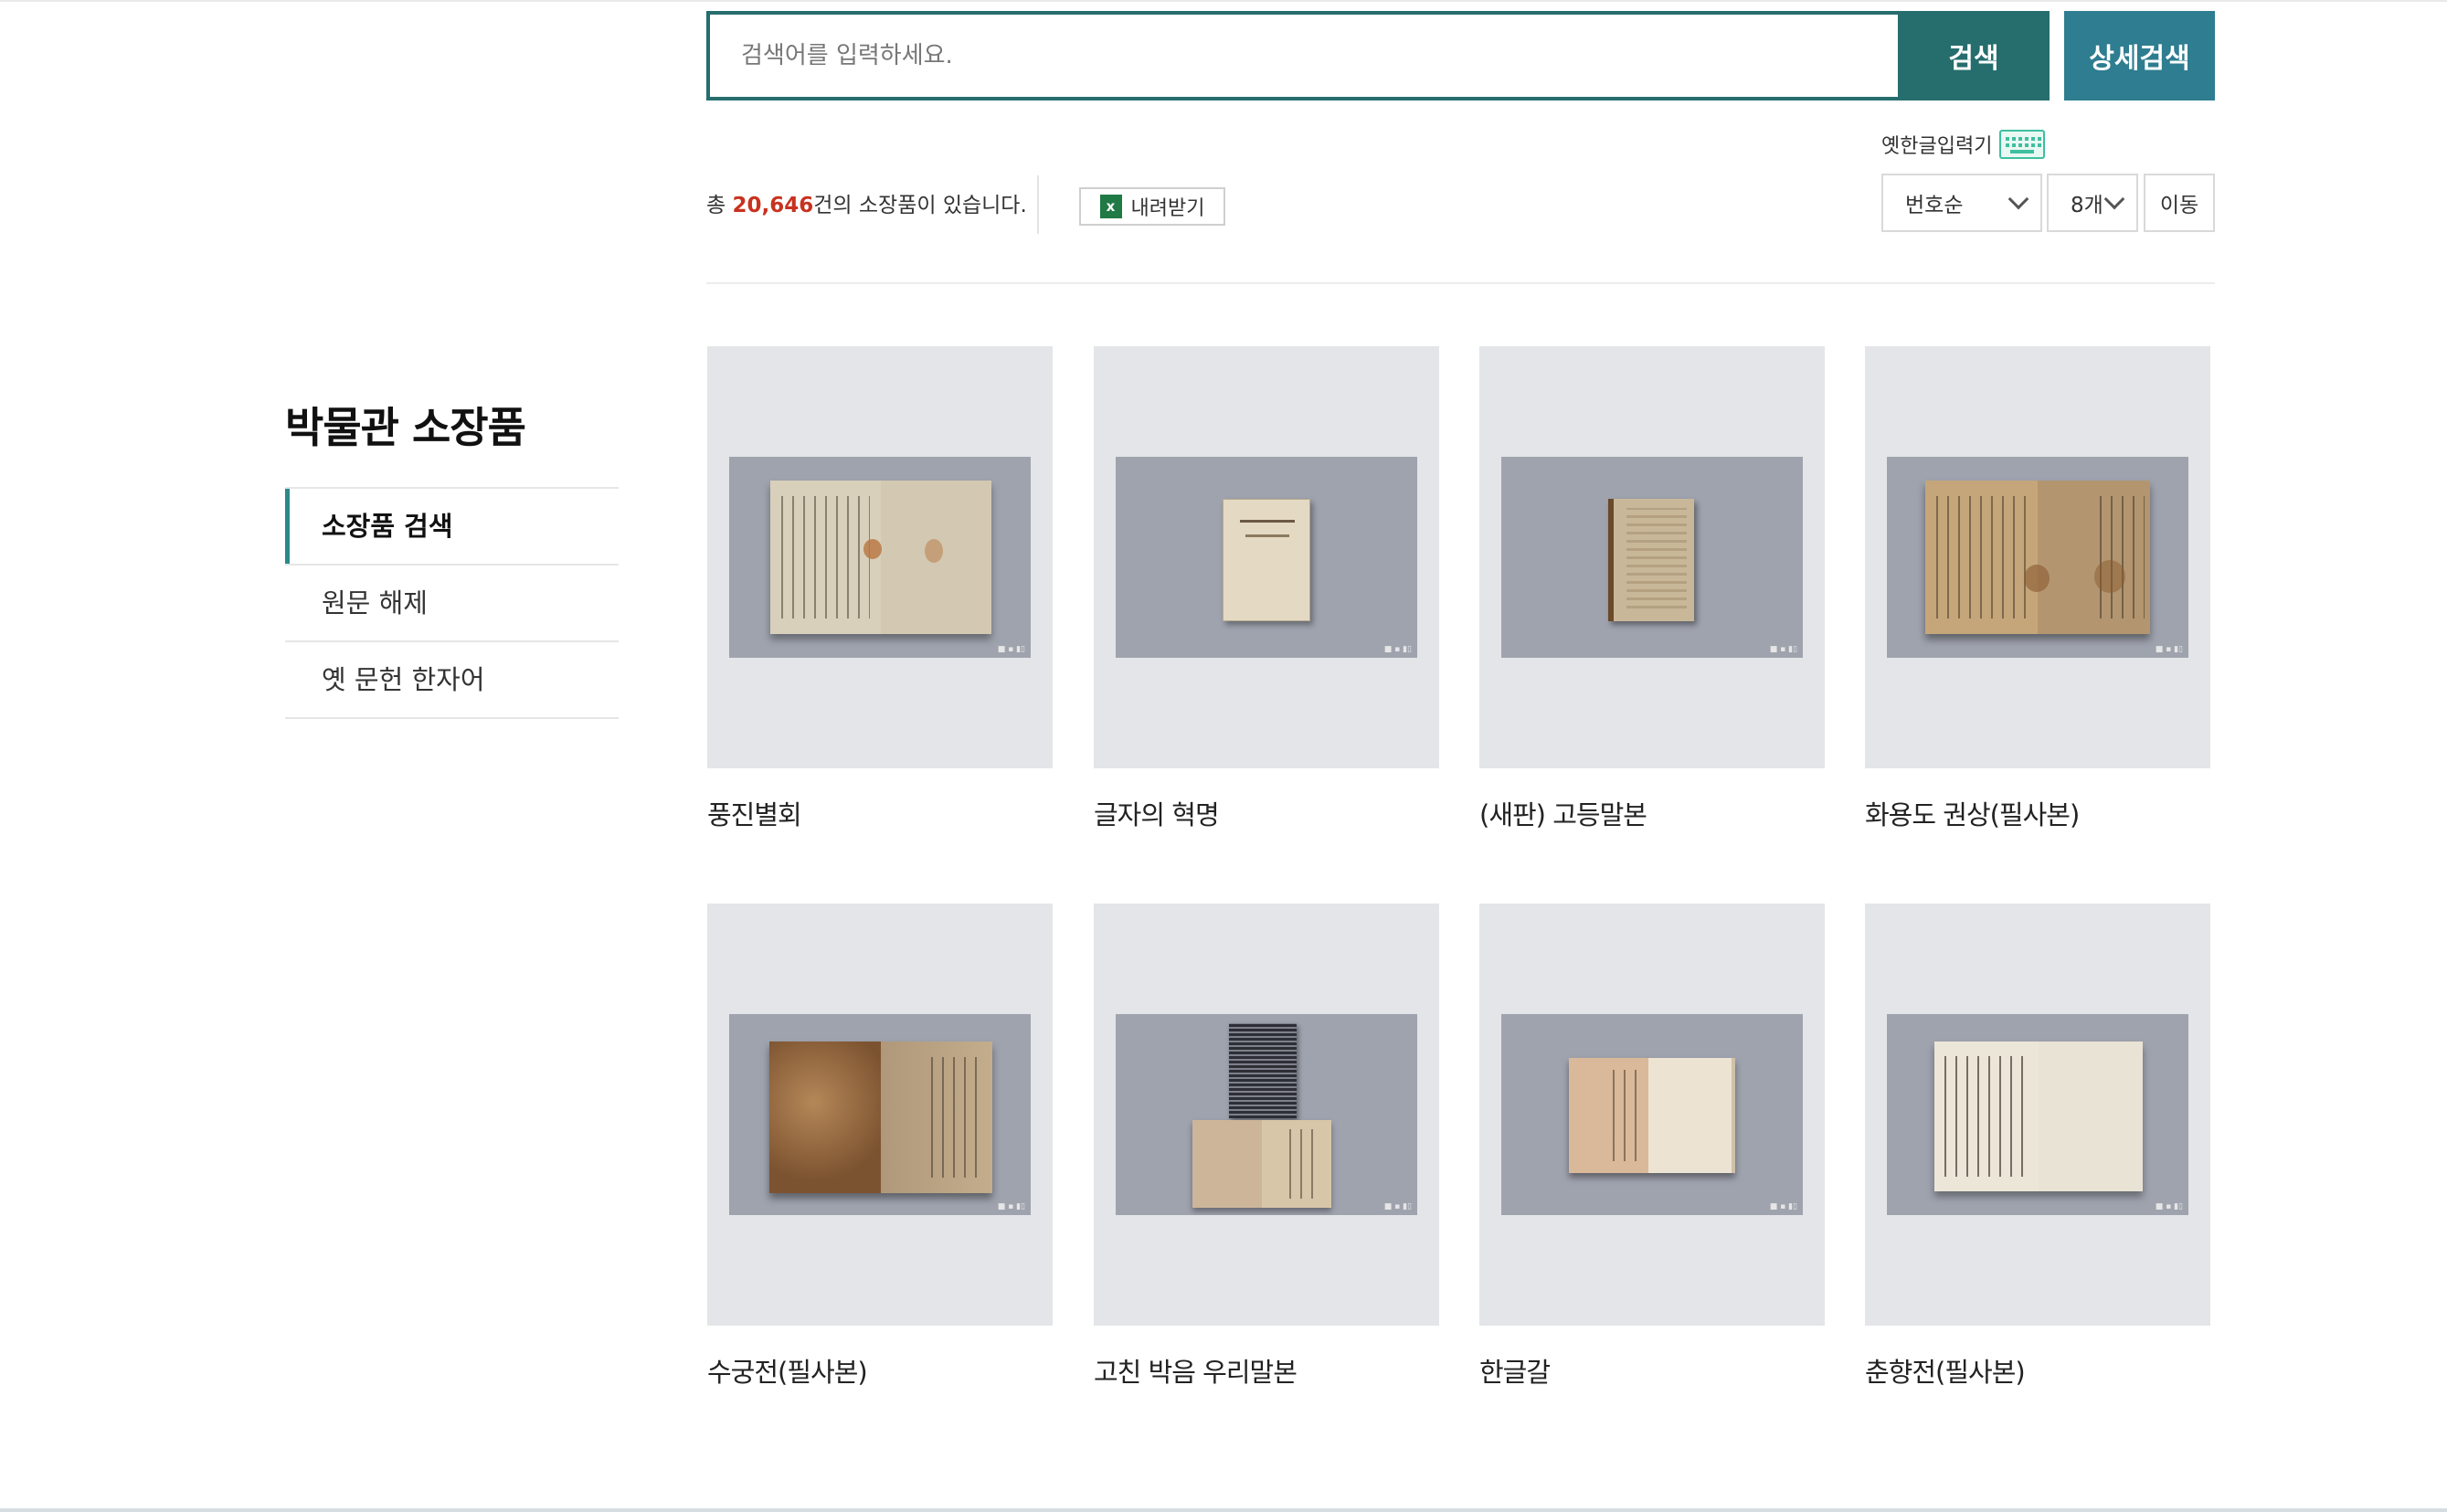  I want to click on item-title: (새판) 고등말본, so click(1563, 814).